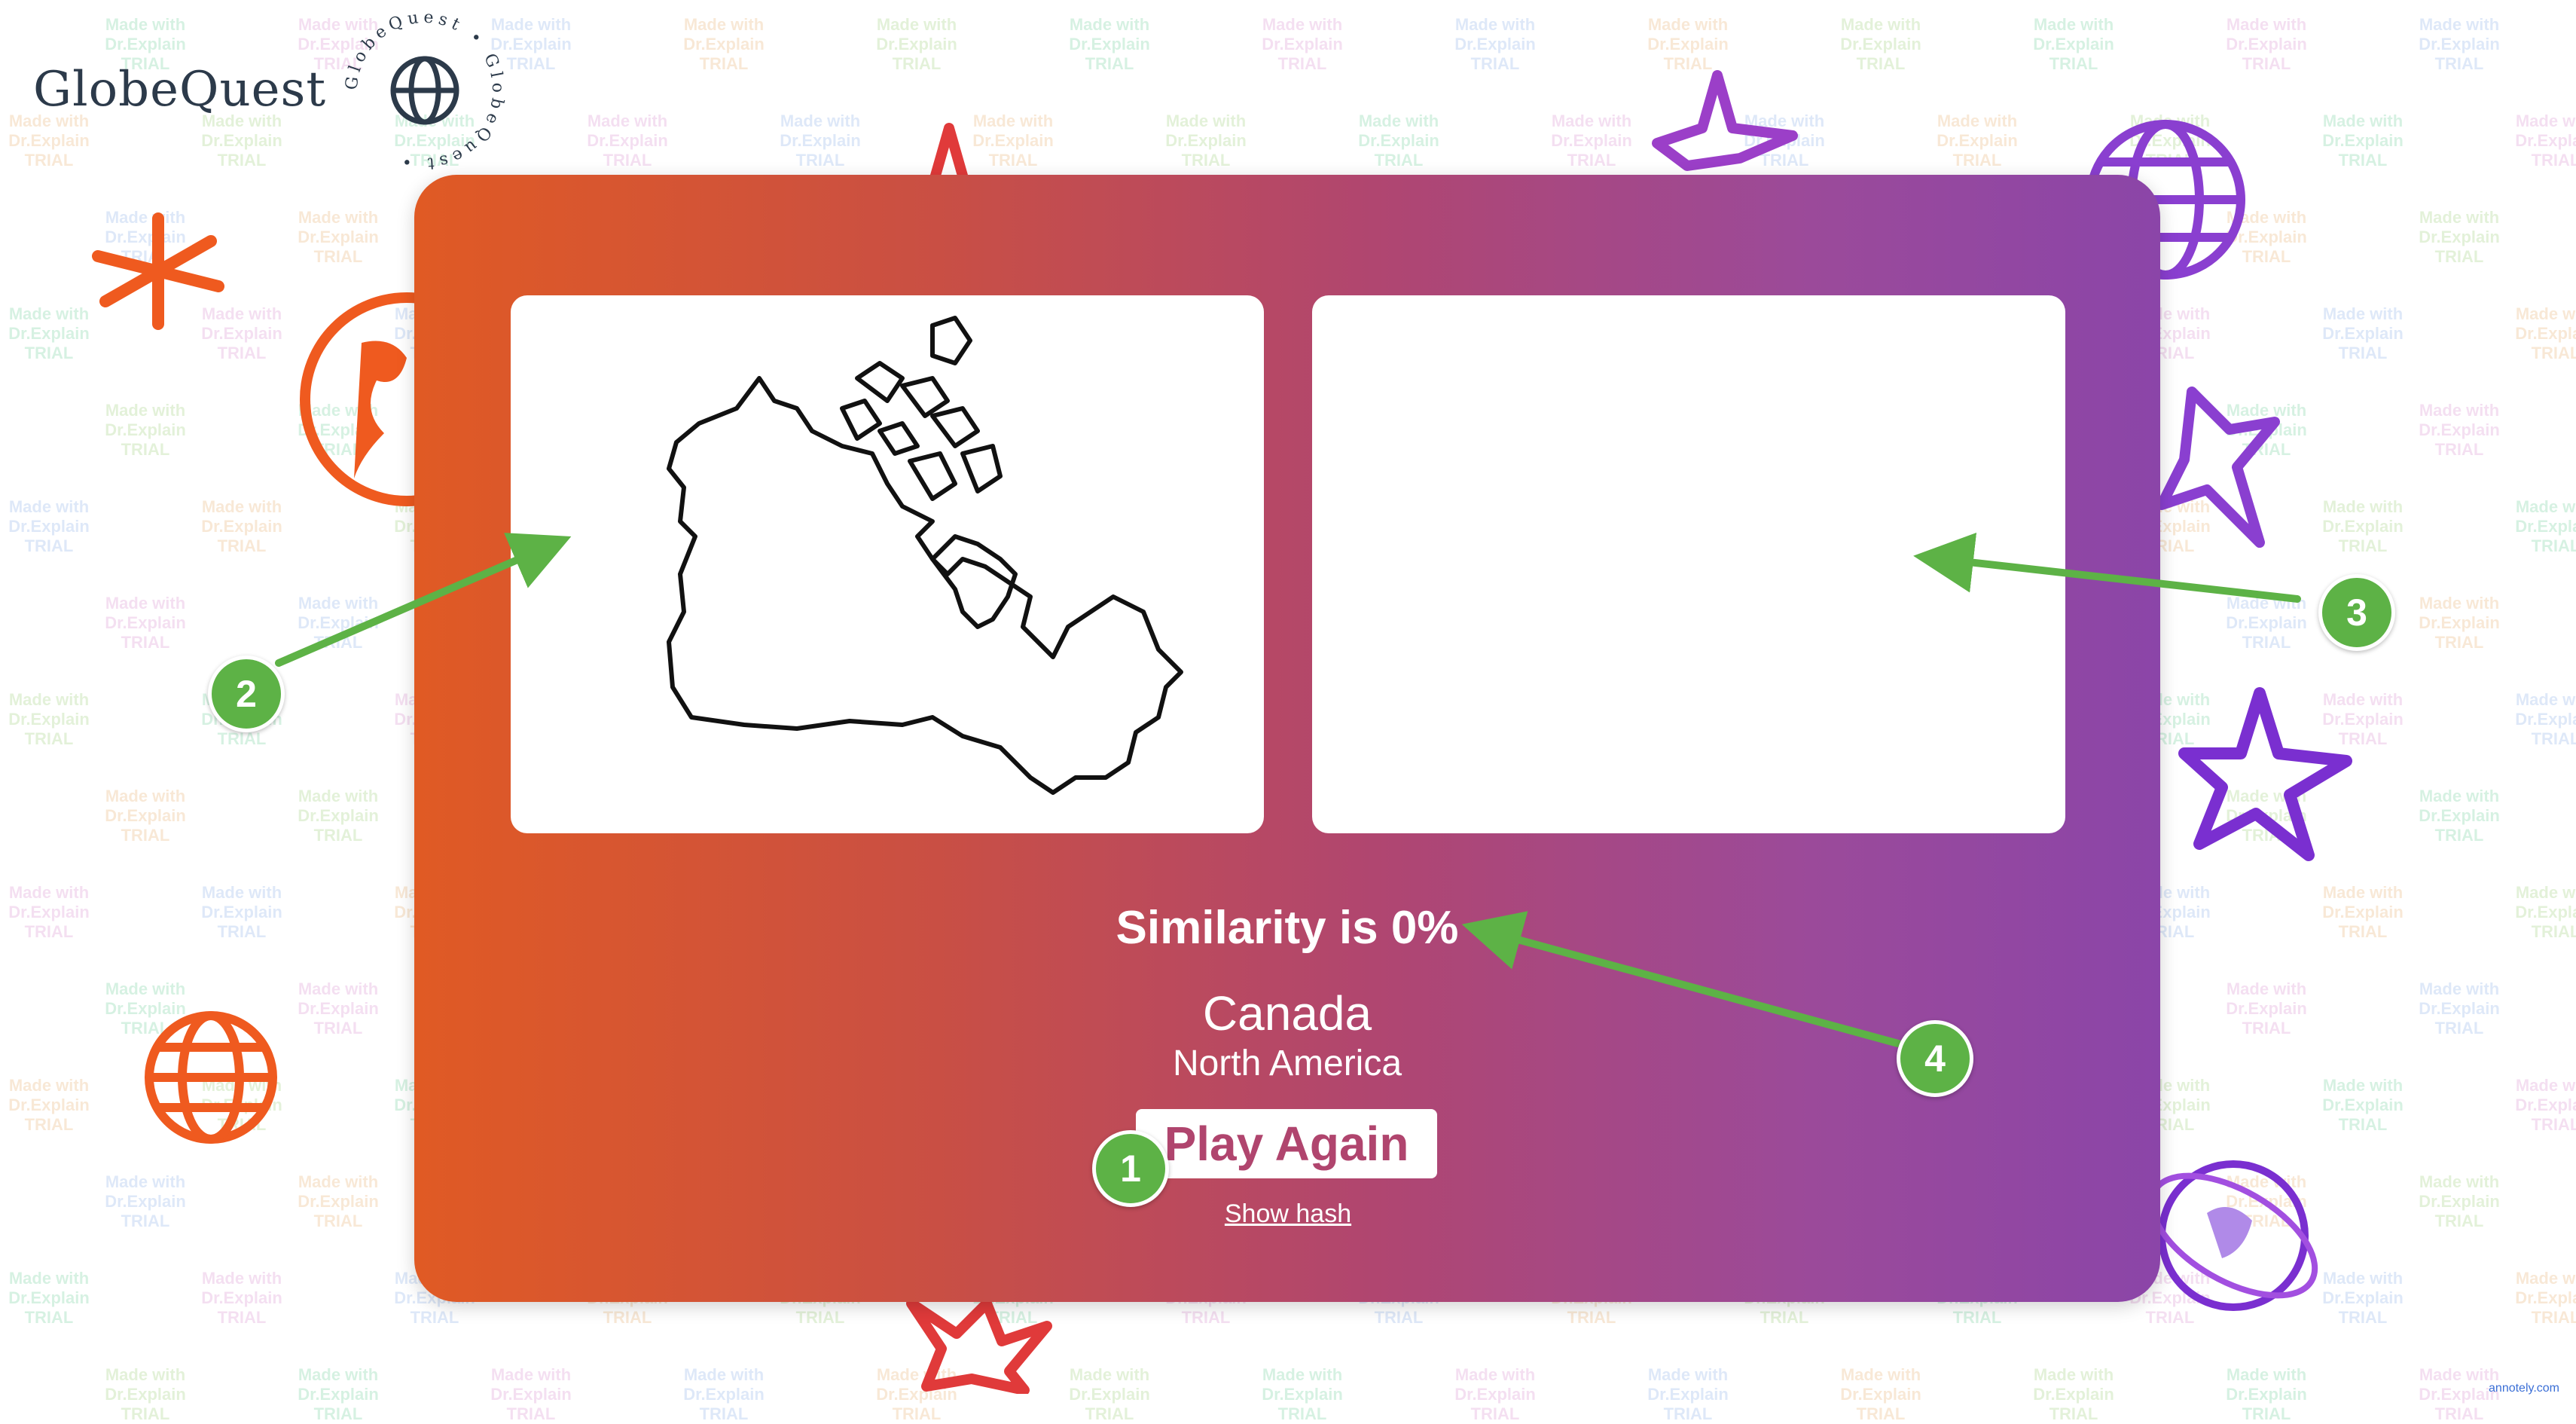 Image resolution: width=2576 pixels, height=1424 pixels. Describe the element at coordinates (2357, 613) in the screenshot. I see `callout-badge-3: 3` at that location.